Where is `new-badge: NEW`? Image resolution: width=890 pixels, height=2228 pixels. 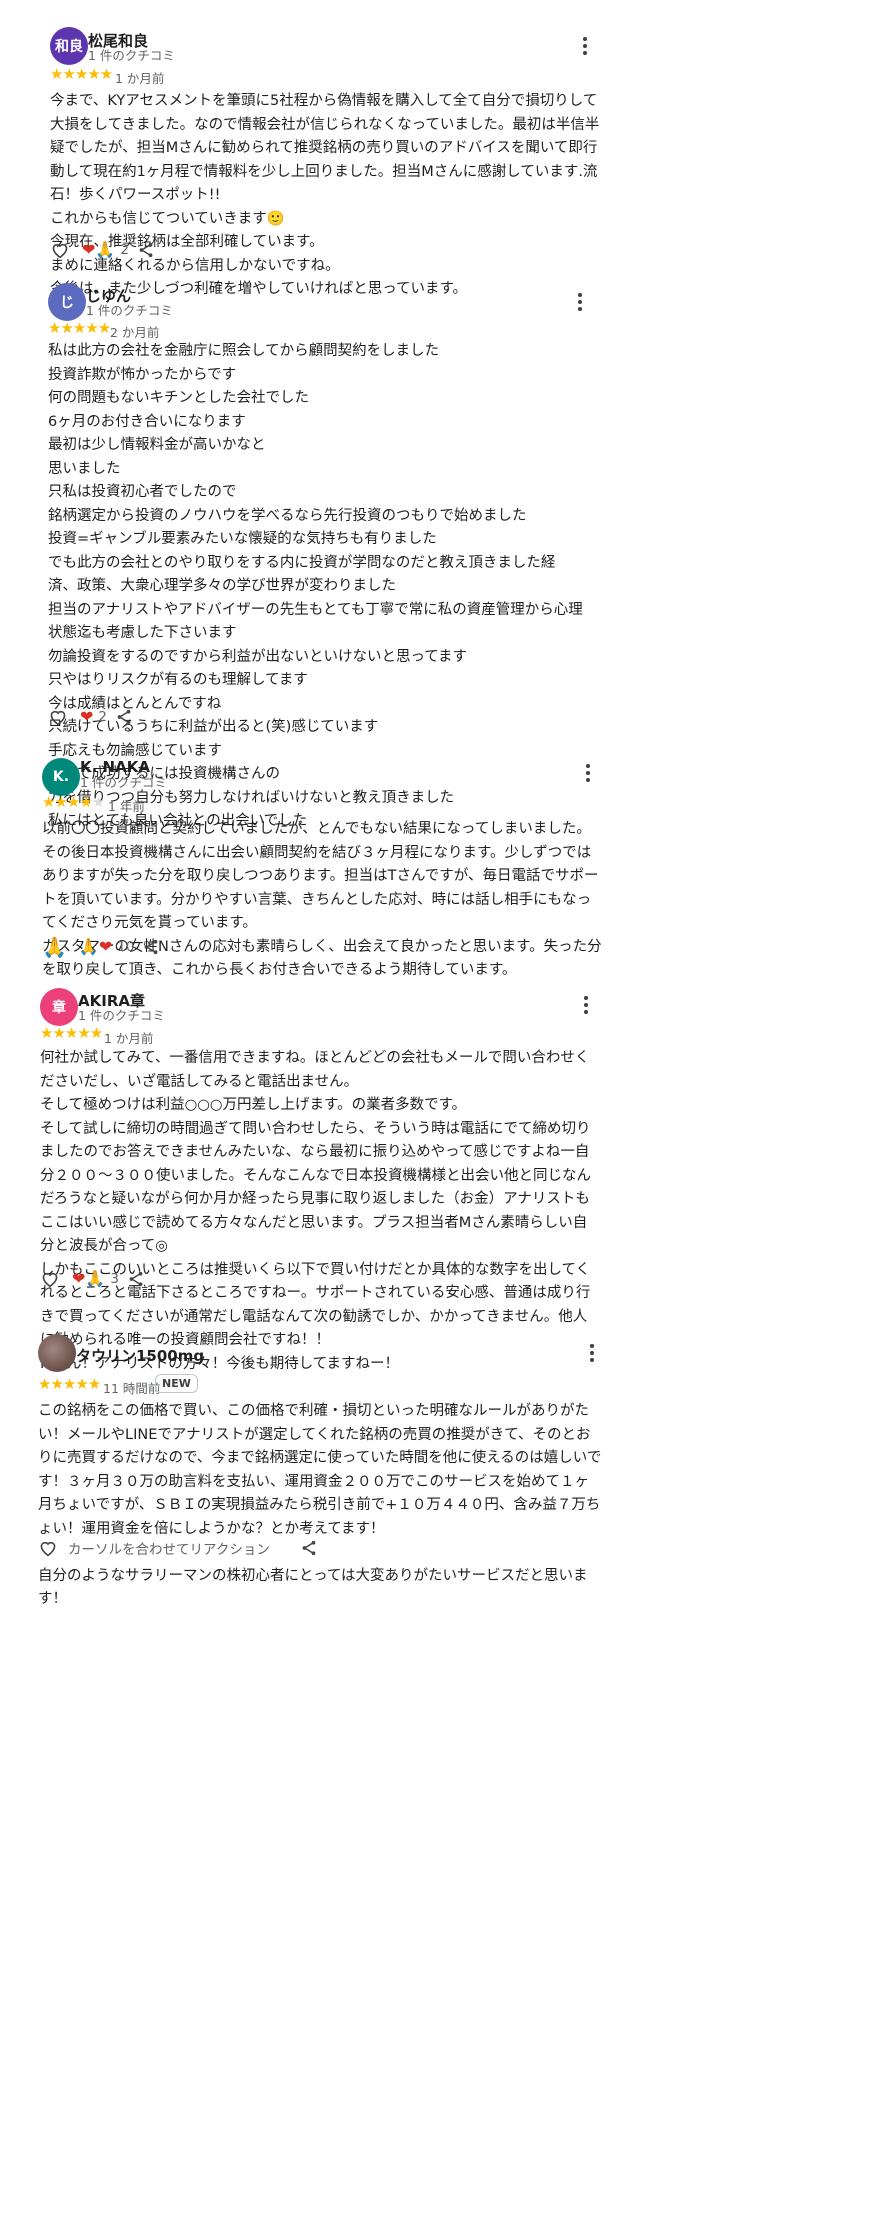
new-badge: NEW is located at coordinates (176, 1383).